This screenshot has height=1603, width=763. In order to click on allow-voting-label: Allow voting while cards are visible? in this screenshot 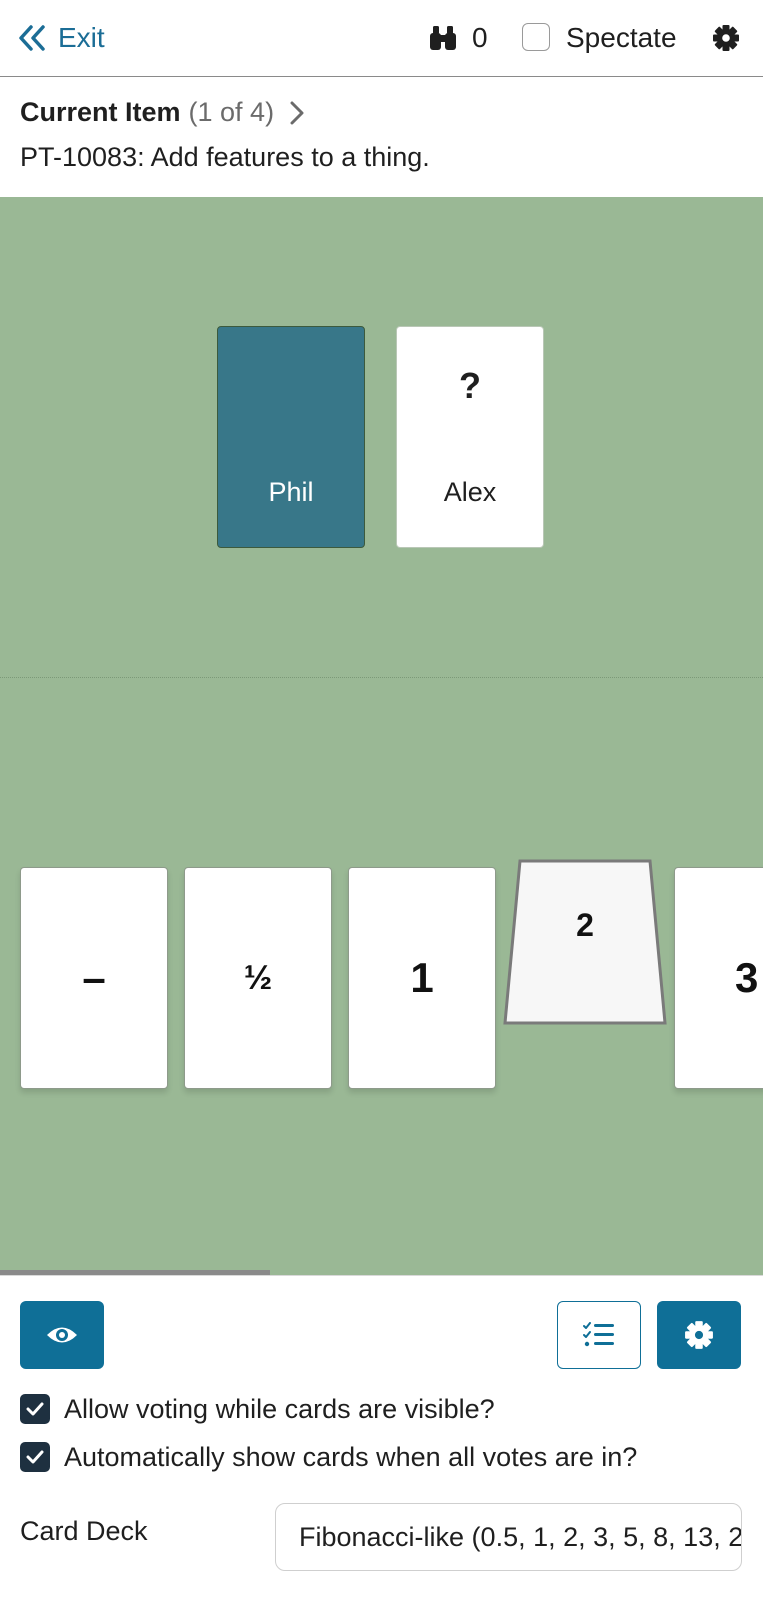, I will do `click(279, 1409)`.